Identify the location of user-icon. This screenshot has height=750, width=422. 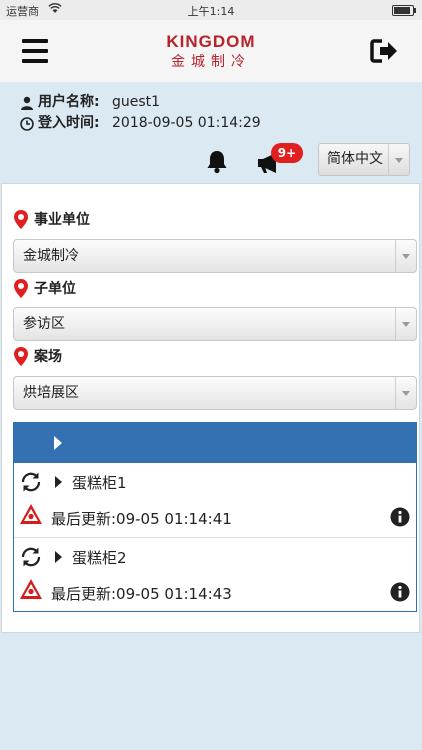
(27, 103).